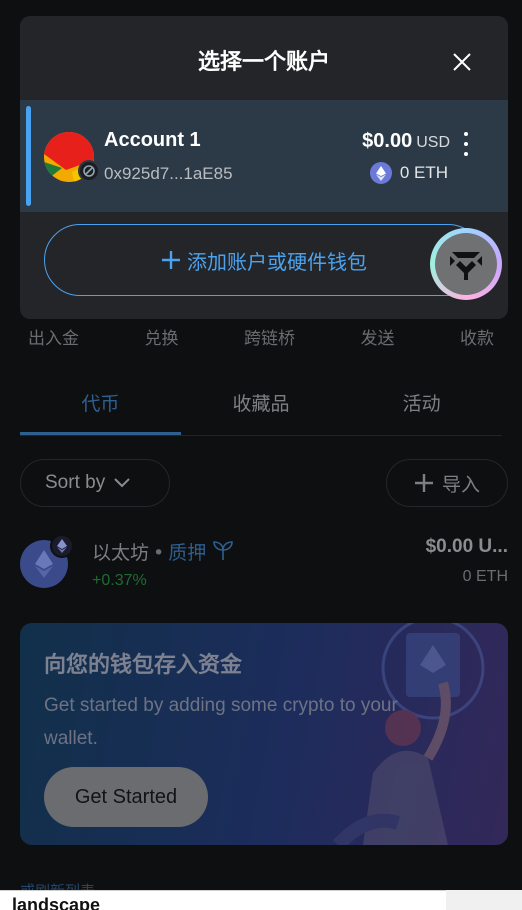  I want to click on action-buy-sell: 出入金, so click(53, 336).